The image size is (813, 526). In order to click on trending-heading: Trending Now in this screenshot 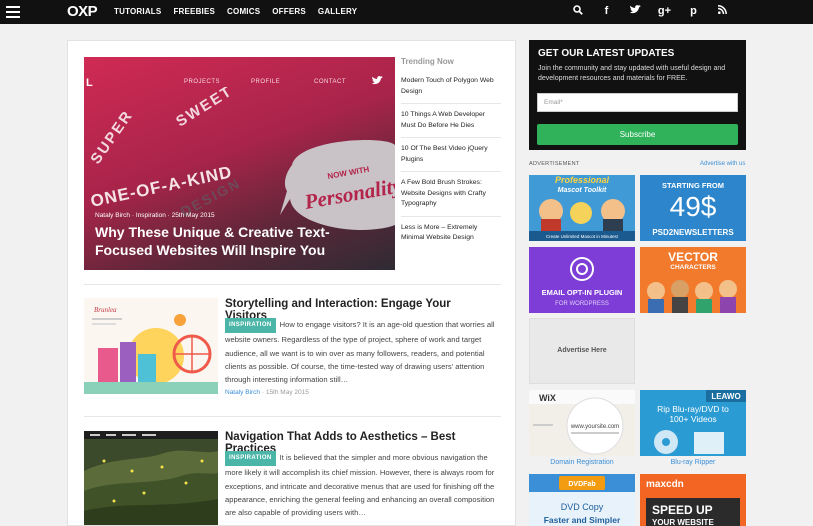, I will do `click(427, 61)`.